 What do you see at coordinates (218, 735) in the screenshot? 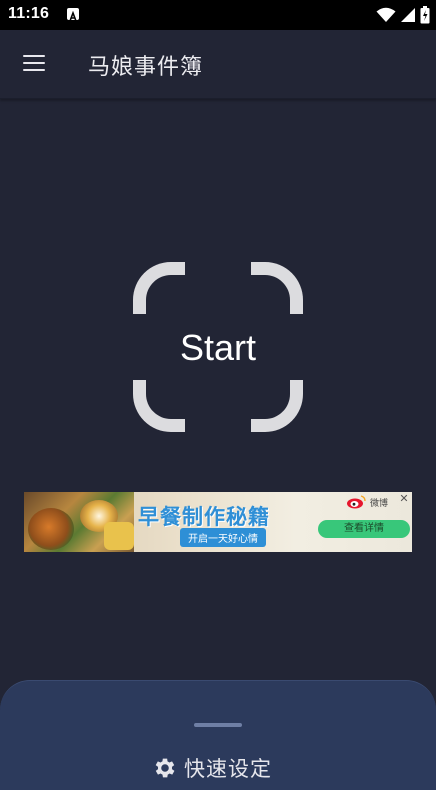
I see `quick-settings-sheet: 快速设定` at bounding box center [218, 735].